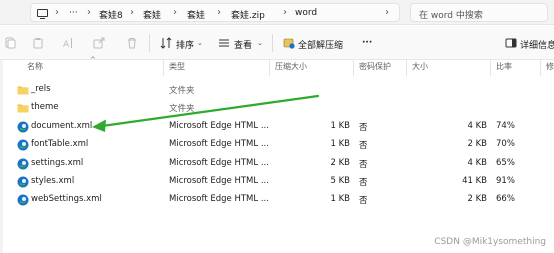 The image size is (554, 253). I want to click on watermark: CSDN @Mik1ysomething, so click(490, 242).